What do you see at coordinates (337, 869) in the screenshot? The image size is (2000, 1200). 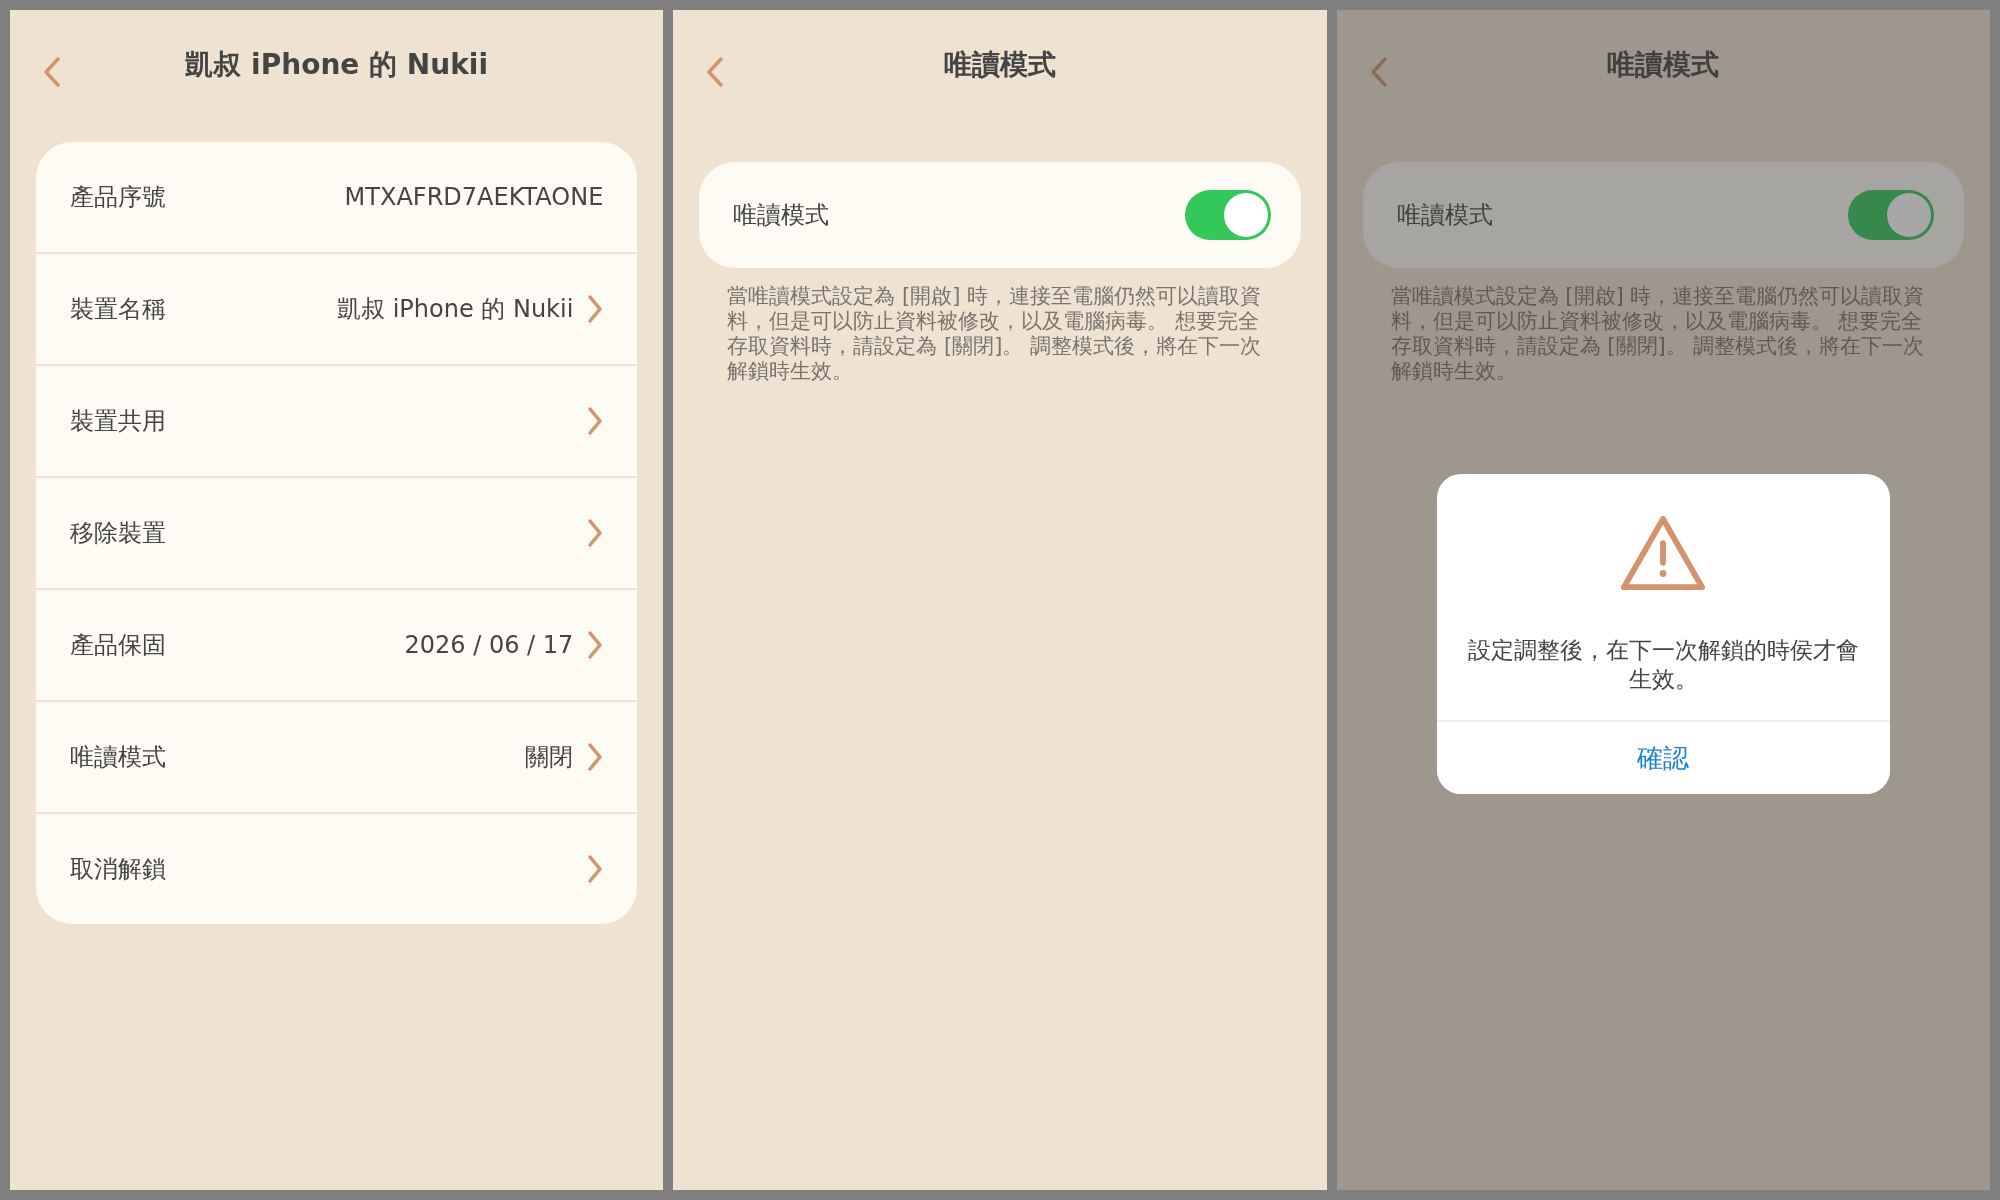 I see `settings-row: 取消解鎖` at bounding box center [337, 869].